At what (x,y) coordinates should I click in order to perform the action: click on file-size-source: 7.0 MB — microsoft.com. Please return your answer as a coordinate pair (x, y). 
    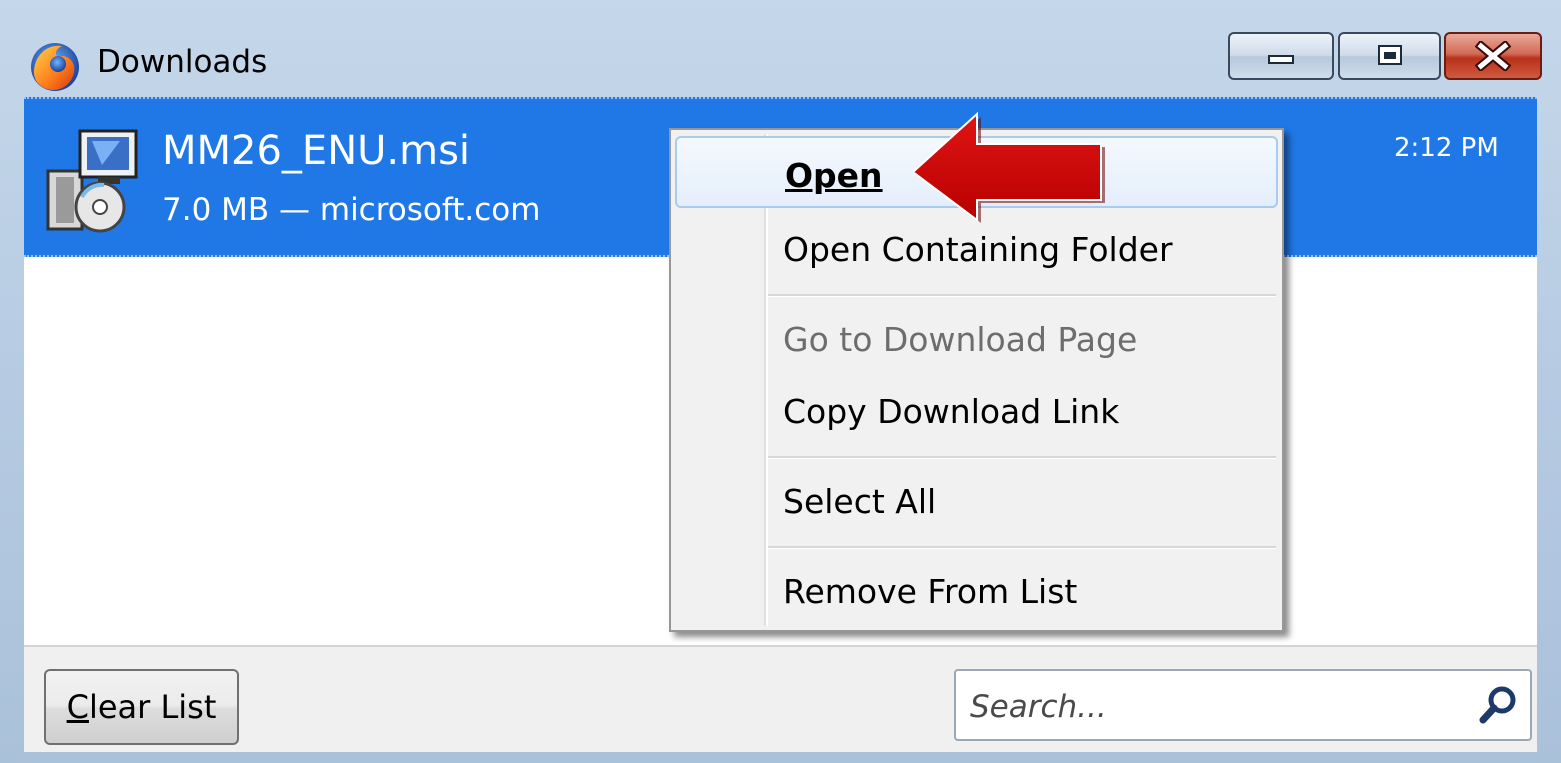
    Looking at the image, I should click on (351, 210).